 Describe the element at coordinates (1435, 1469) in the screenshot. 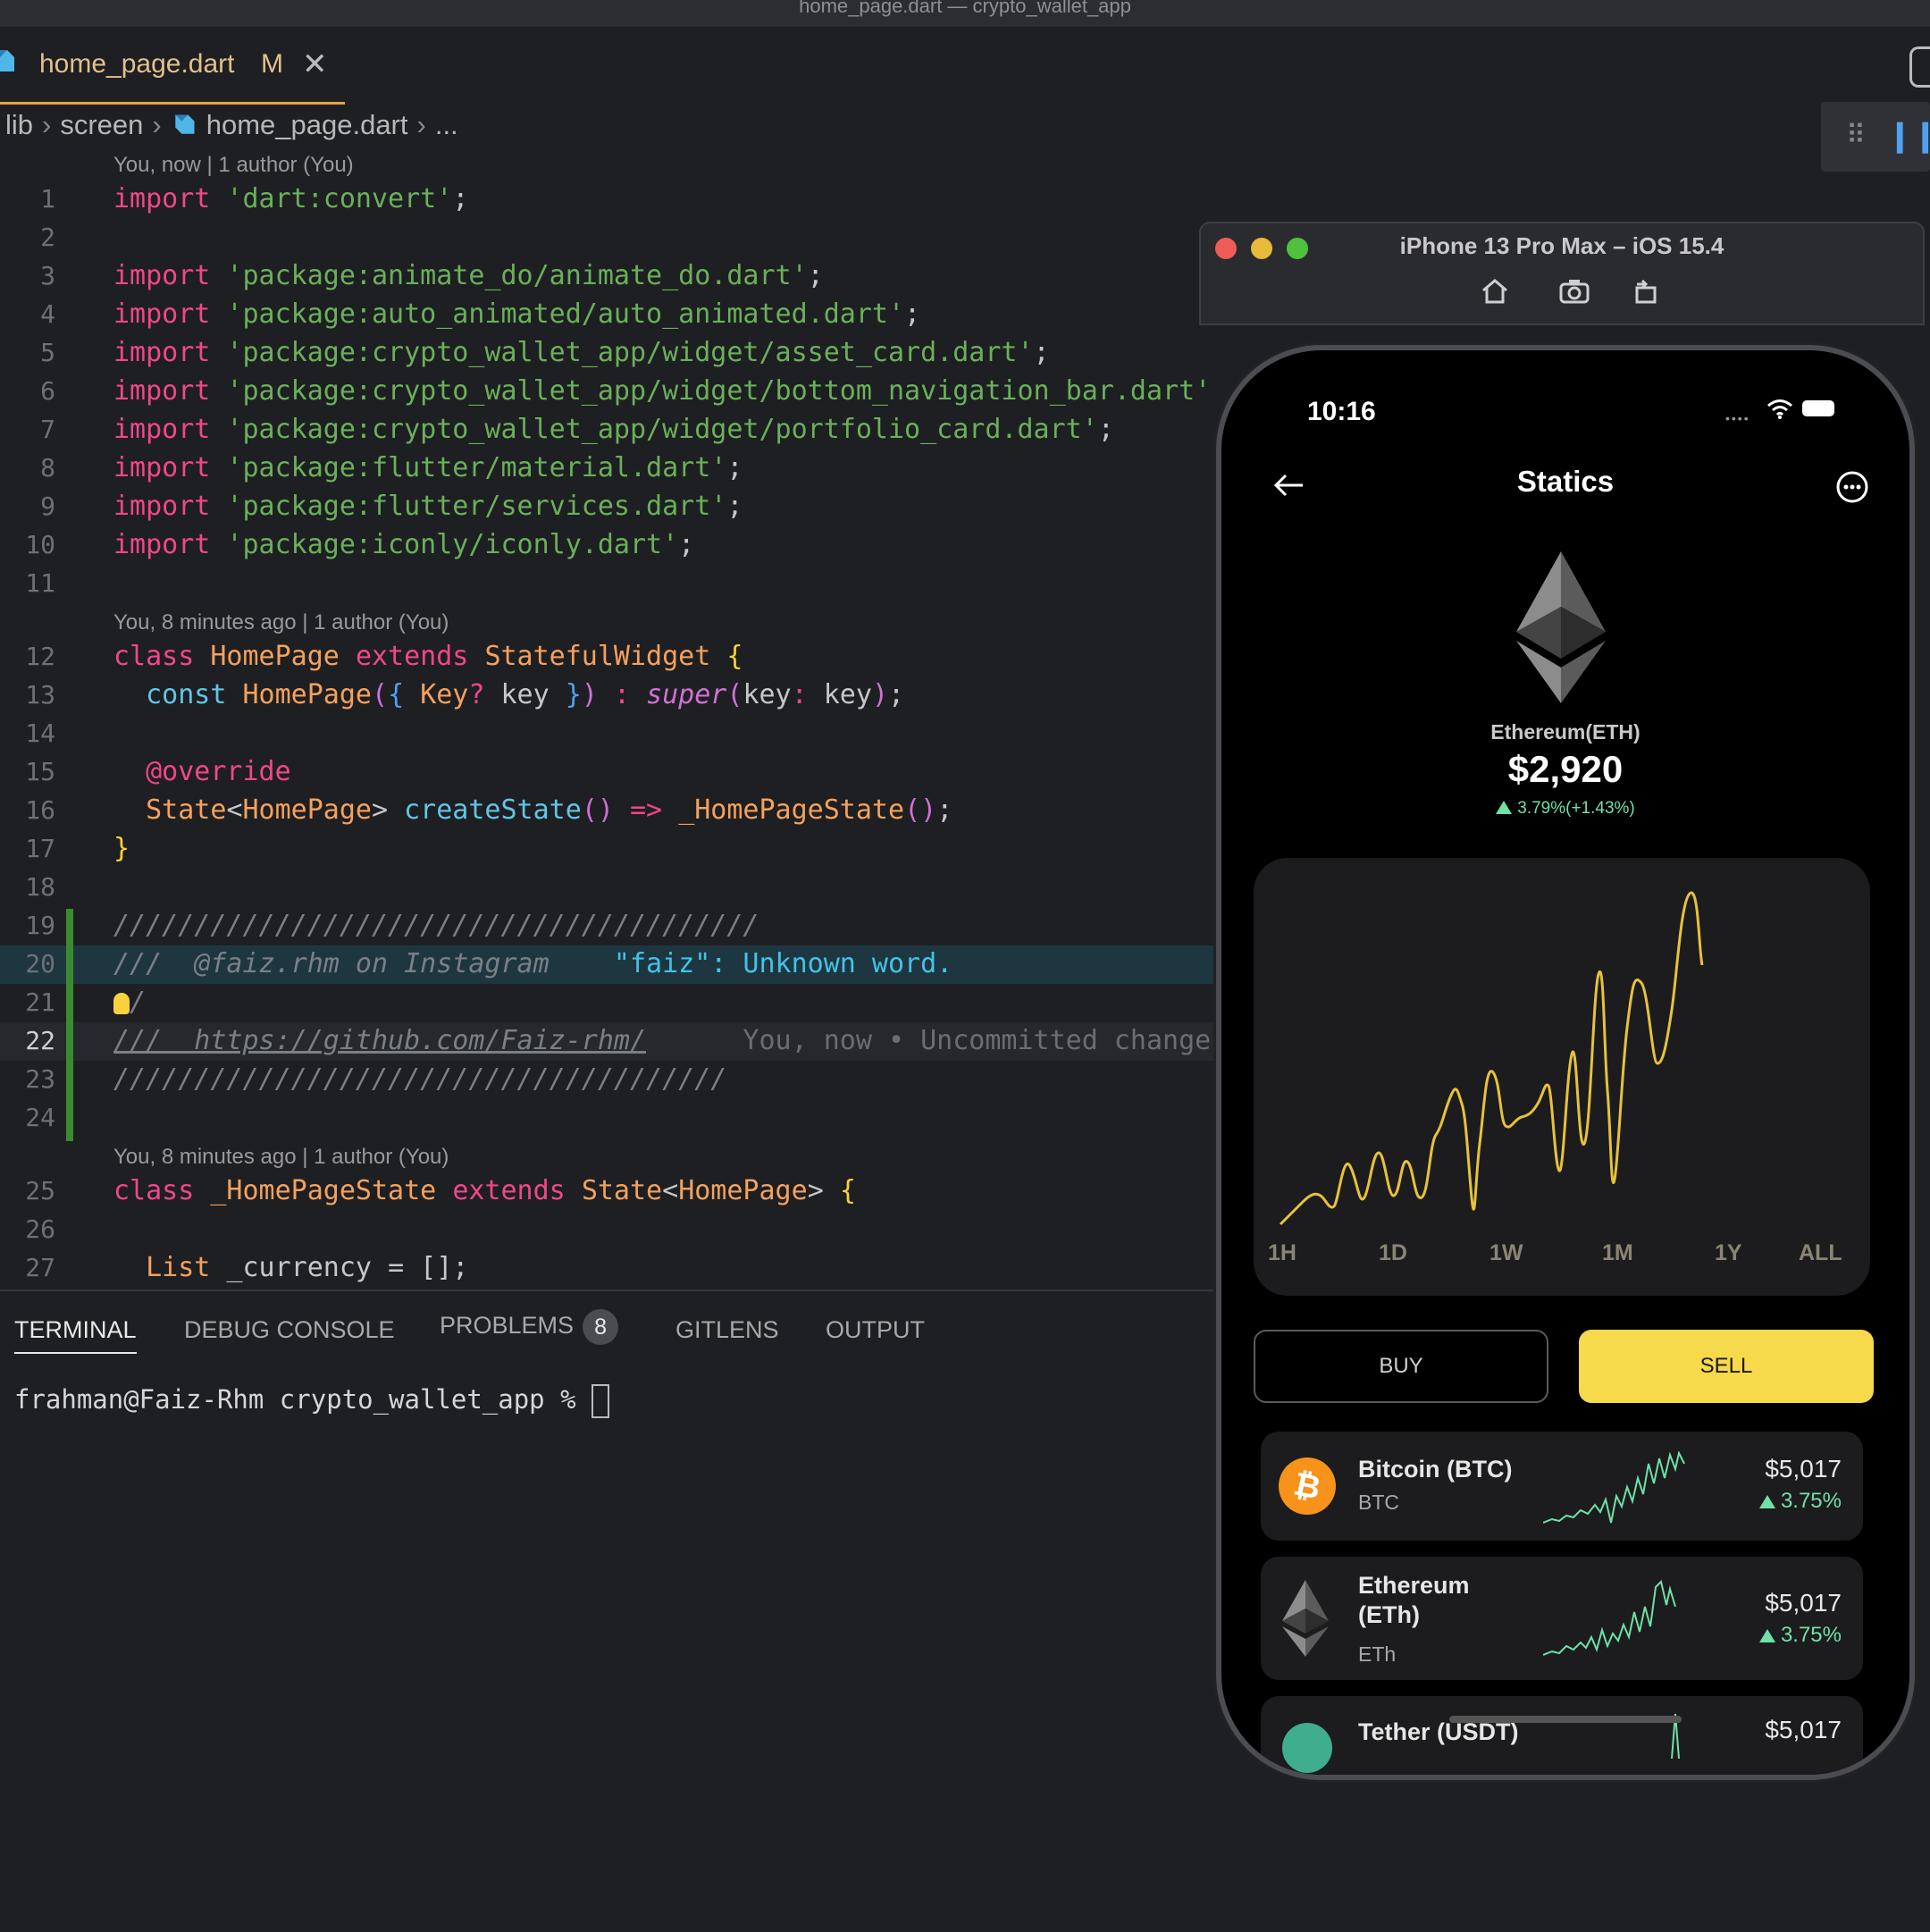

I see `asset-name: Bitcoin (BTC)` at that location.